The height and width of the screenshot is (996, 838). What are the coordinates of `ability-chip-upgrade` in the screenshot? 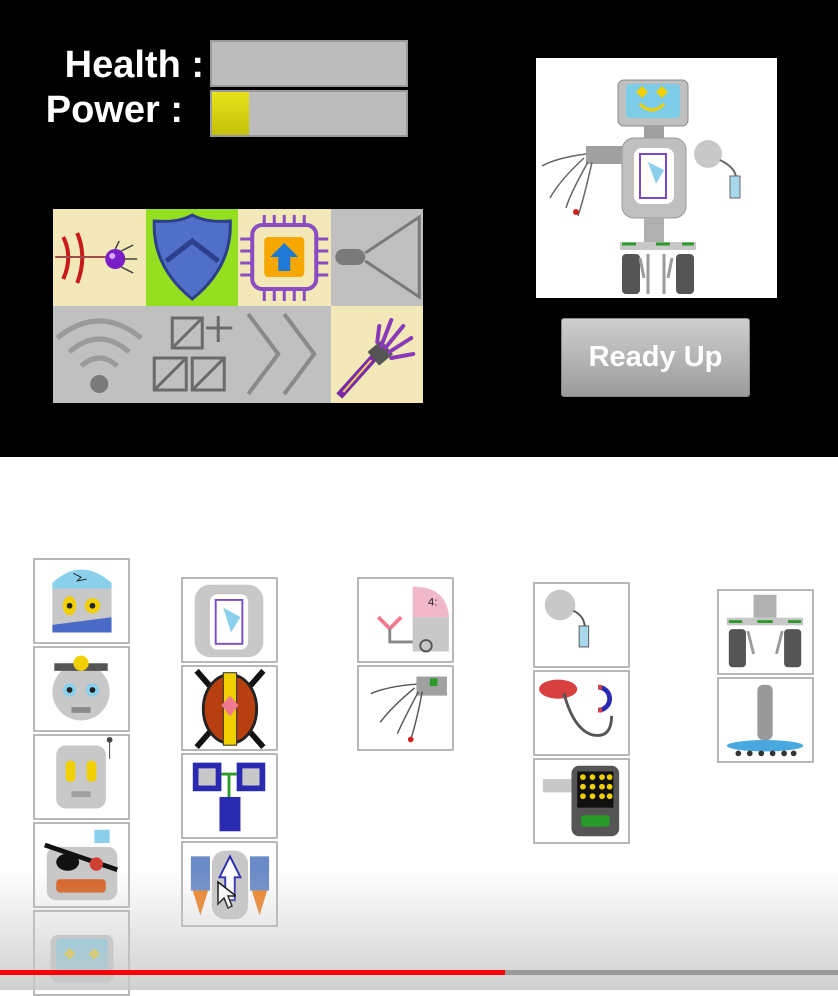 It's located at (284, 257).